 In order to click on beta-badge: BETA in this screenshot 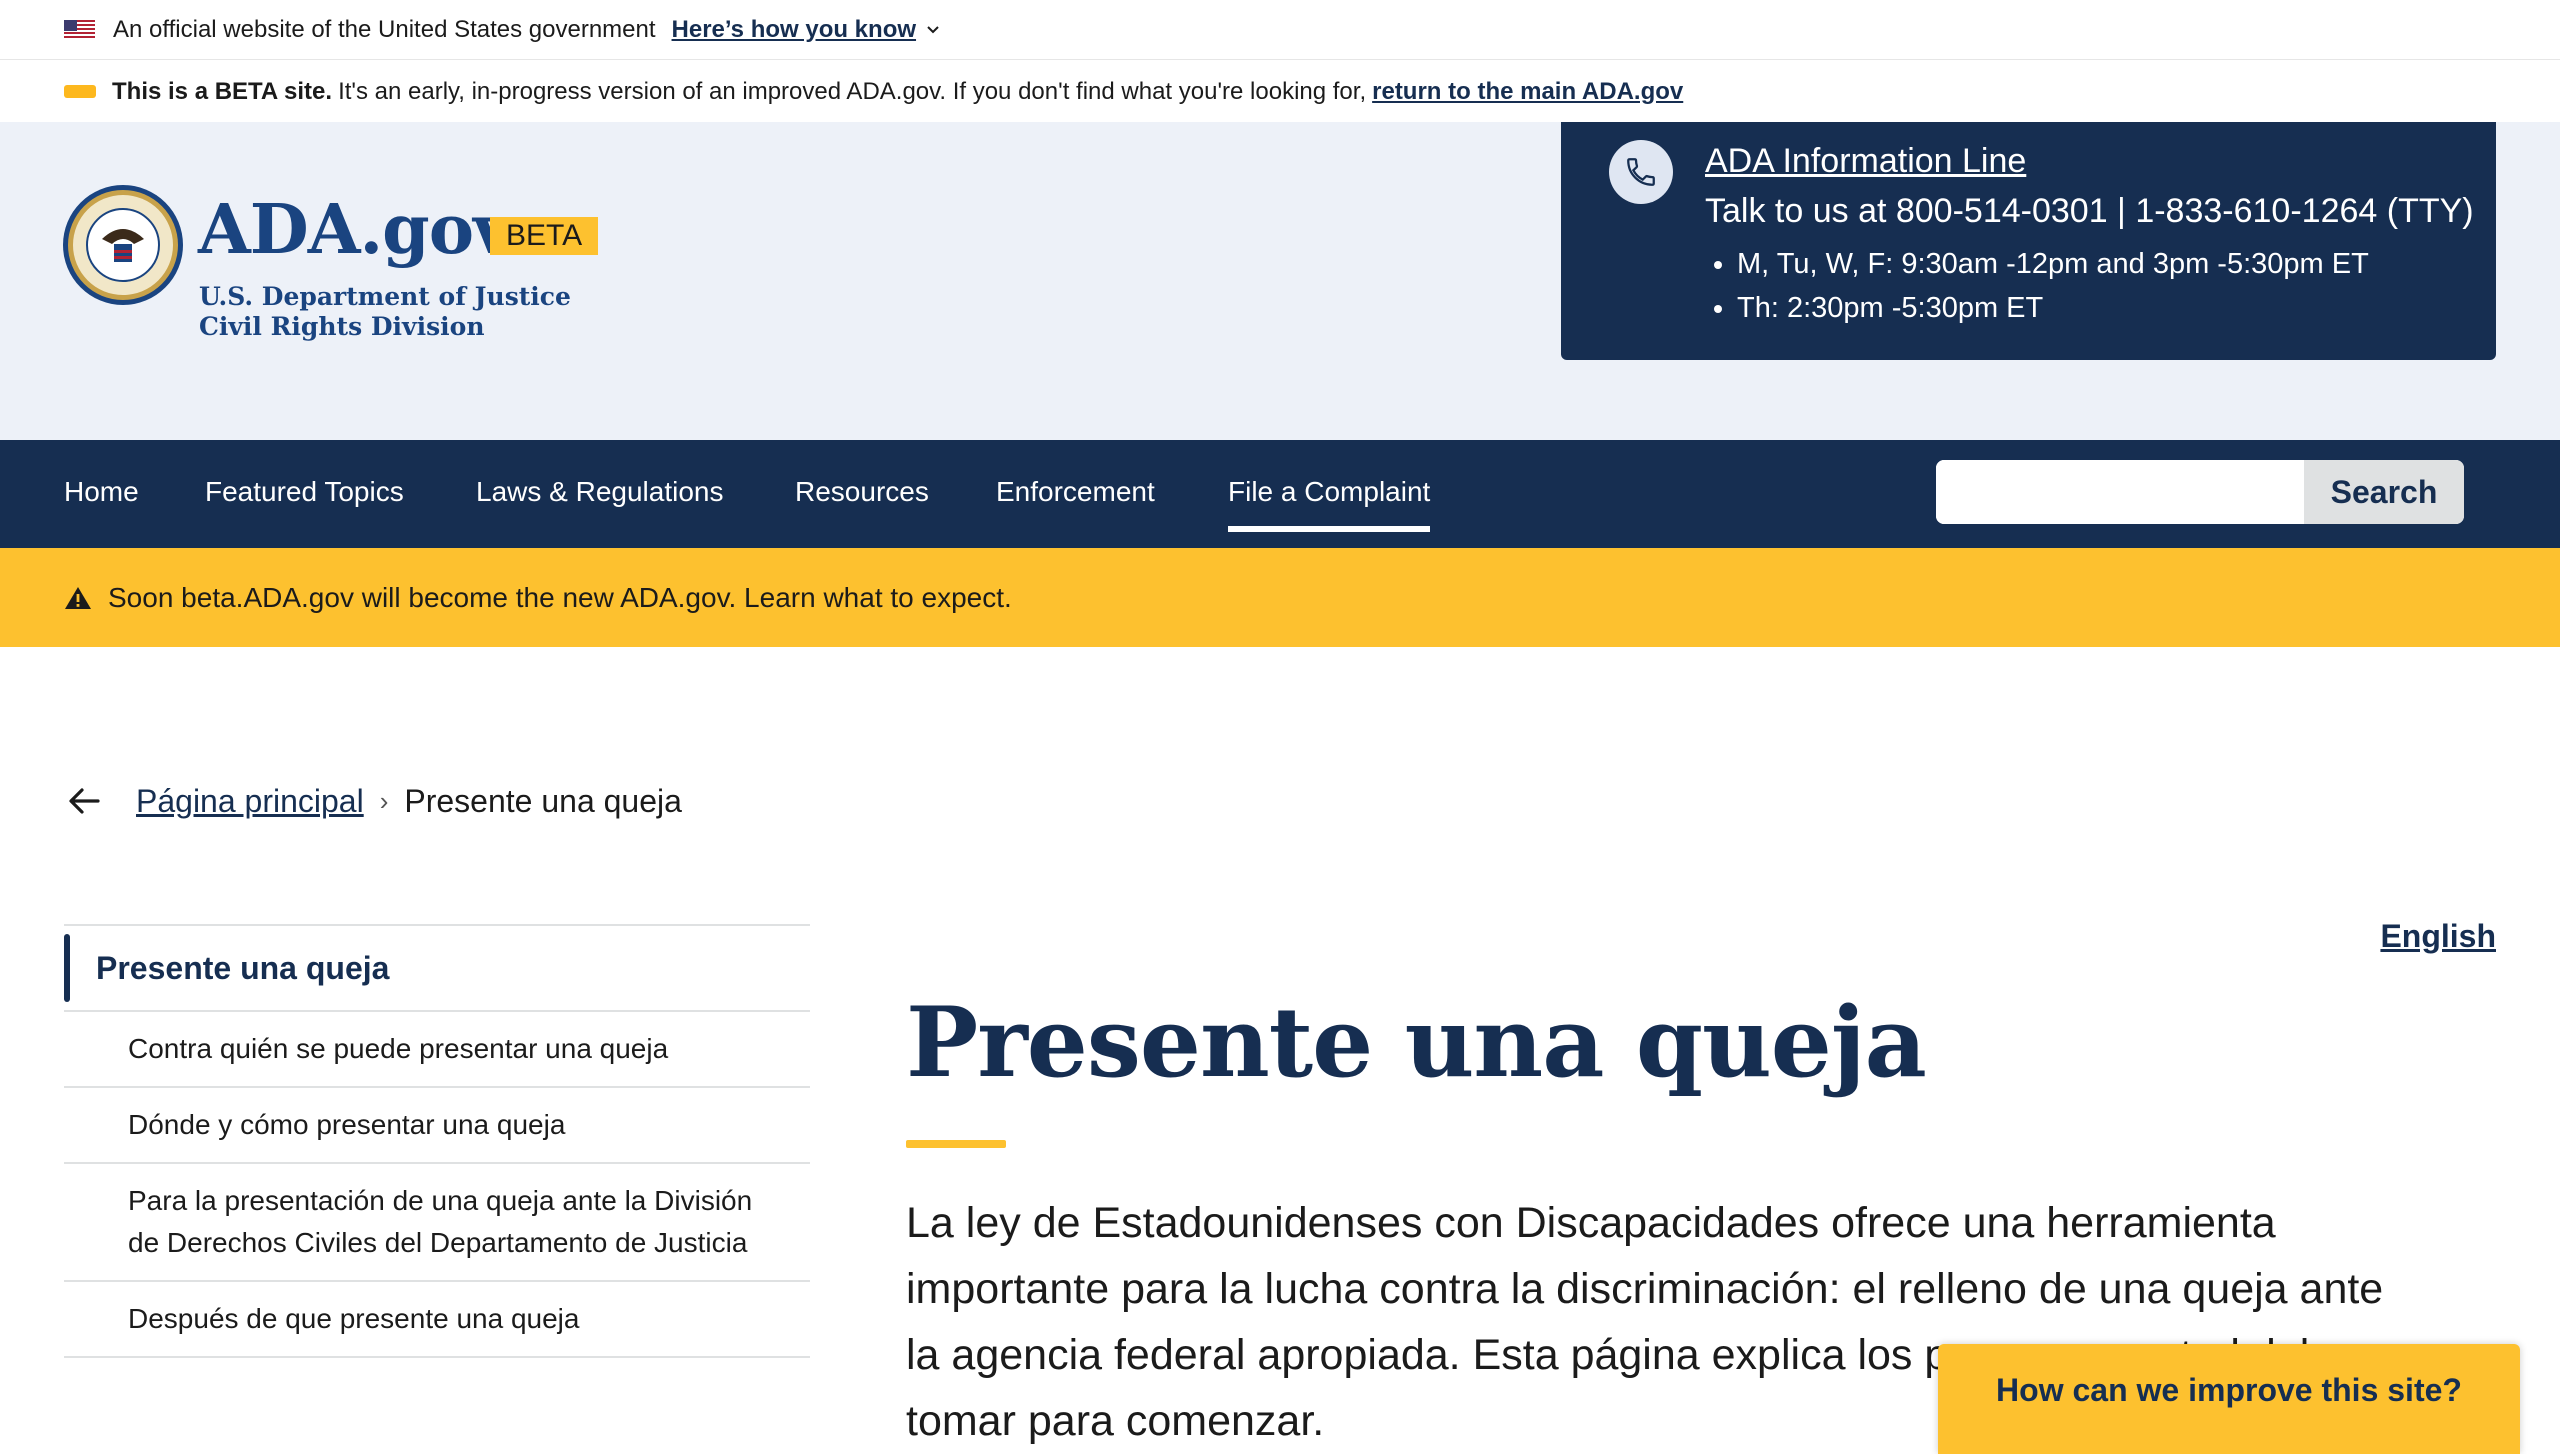, I will do `click(544, 236)`.